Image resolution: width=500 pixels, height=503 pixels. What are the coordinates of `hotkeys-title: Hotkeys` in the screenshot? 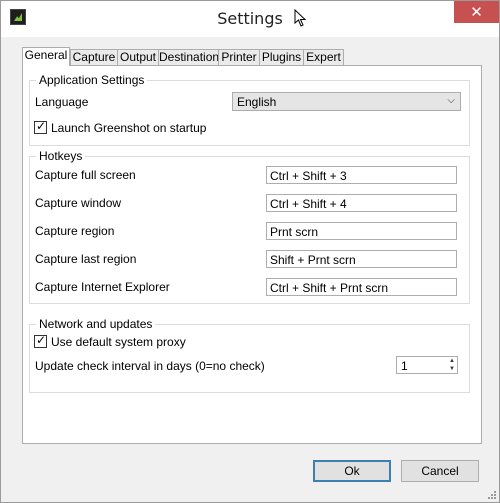 It's located at (61, 156).